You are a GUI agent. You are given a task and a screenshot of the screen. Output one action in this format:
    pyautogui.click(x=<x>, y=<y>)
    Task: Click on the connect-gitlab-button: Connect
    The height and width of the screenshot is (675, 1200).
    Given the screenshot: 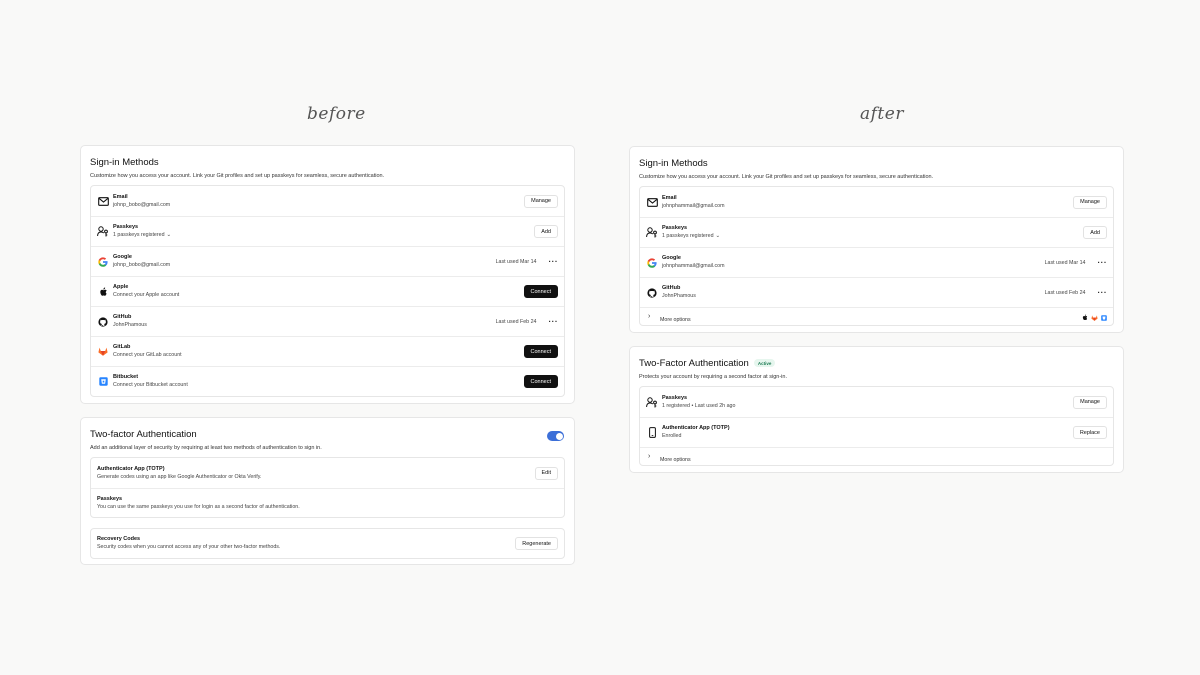 What is the action you would take?
    pyautogui.click(x=540, y=351)
    